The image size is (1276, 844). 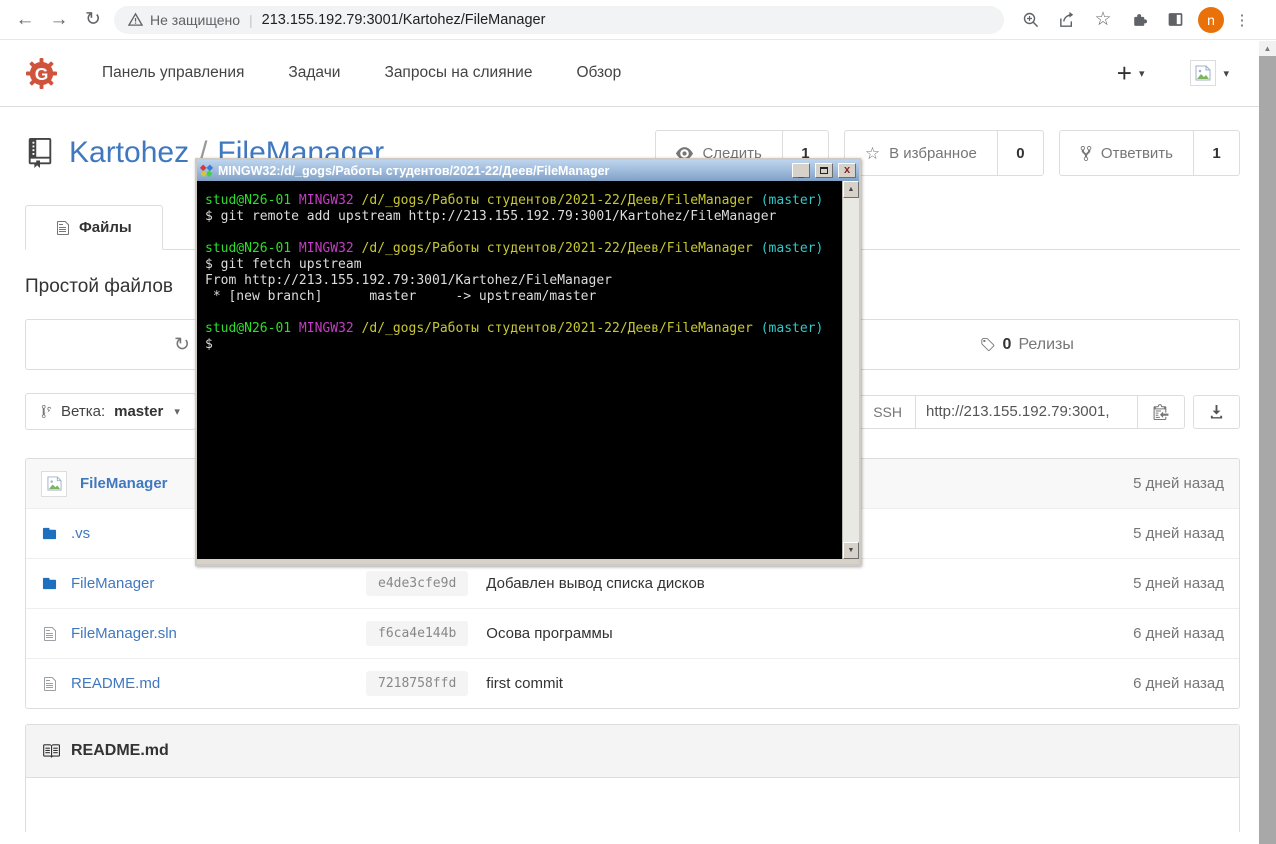 I want to click on branch-caret-icon: ▾, so click(x=177, y=412).